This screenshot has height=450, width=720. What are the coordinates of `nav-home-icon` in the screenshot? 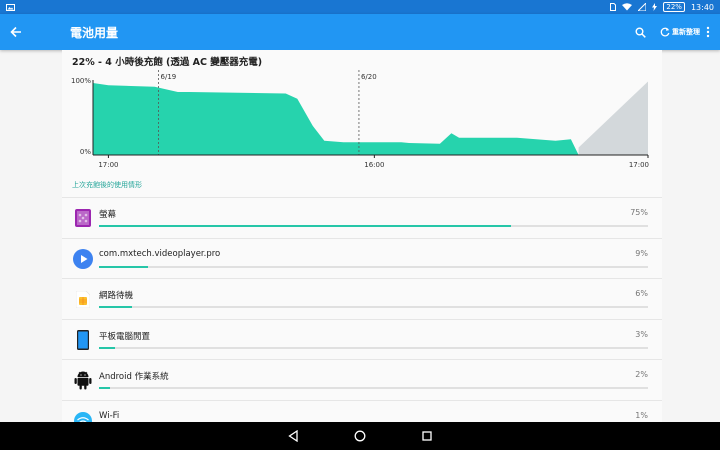 It's located at (360, 436).